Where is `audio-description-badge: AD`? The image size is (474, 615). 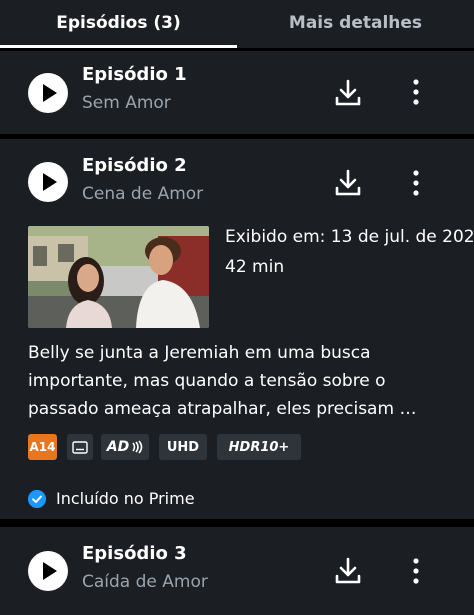
audio-description-badge: AD is located at coordinates (125, 447).